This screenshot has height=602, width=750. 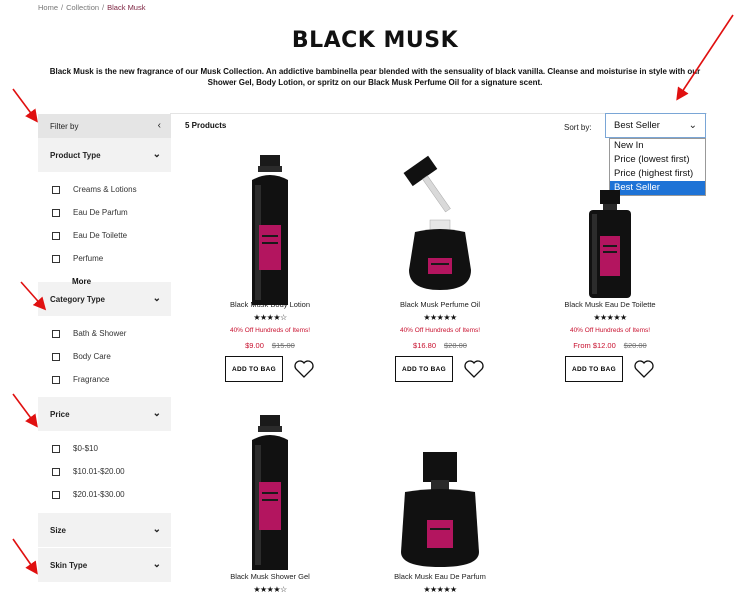 What do you see at coordinates (58, 530) in the screenshot?
I see `section-label: Size` at bounding box center [58, 530].